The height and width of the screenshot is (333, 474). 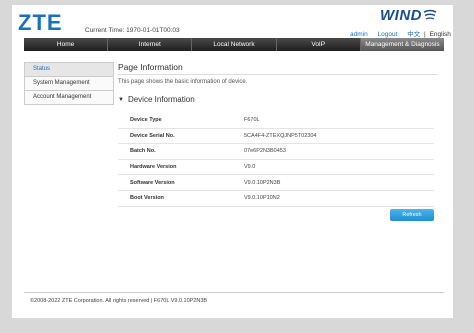 I want to click on admin-link: admin, so click(x=359, y=34).